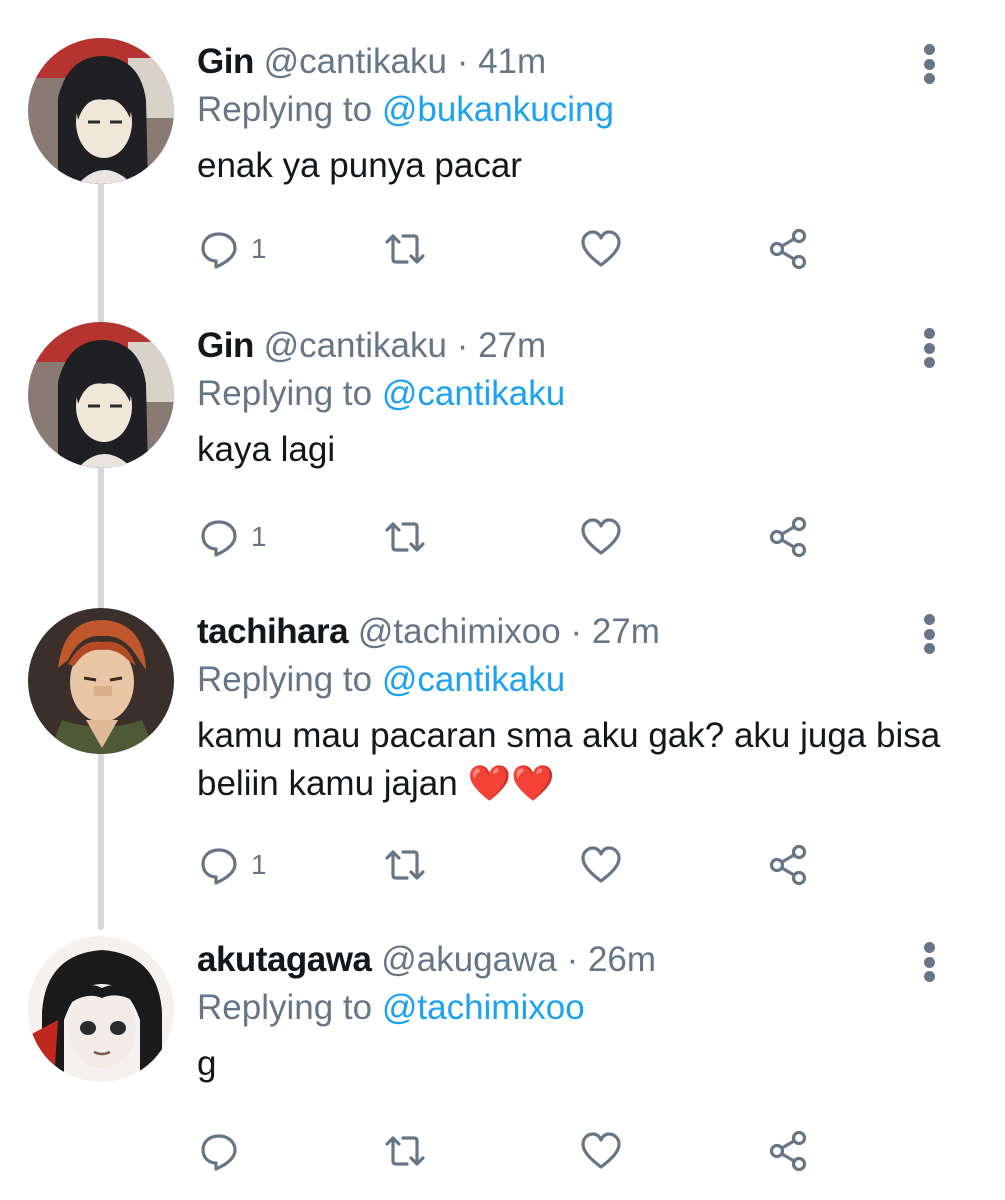 The width and height of the screenshot is (1005, 1200). I want to click on heart-emoji: ❤️❤️, so click(511, 783).